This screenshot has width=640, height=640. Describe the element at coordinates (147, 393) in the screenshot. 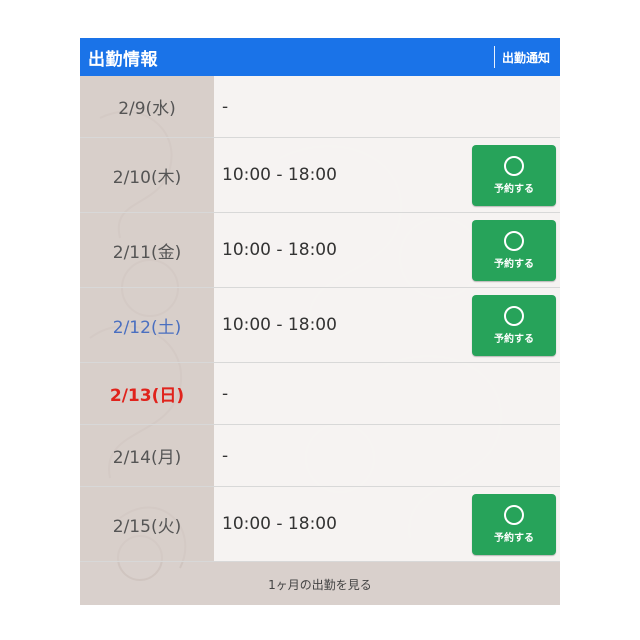

I see `schedule-date-sunday: 2/13(日)` at that location.